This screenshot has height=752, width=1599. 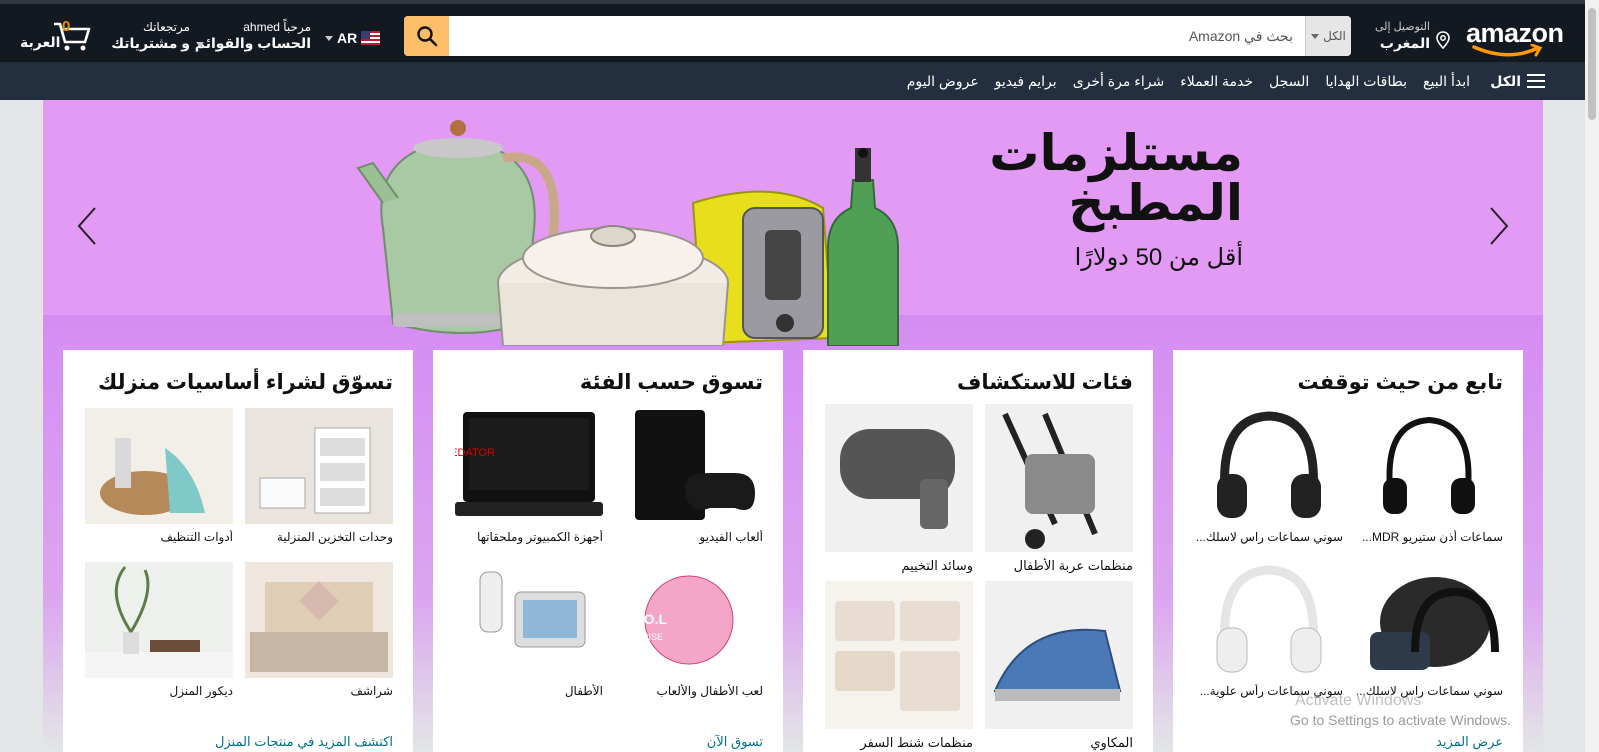 I want to click on category-tile: المكاوي, so click(x=1059, y=666).